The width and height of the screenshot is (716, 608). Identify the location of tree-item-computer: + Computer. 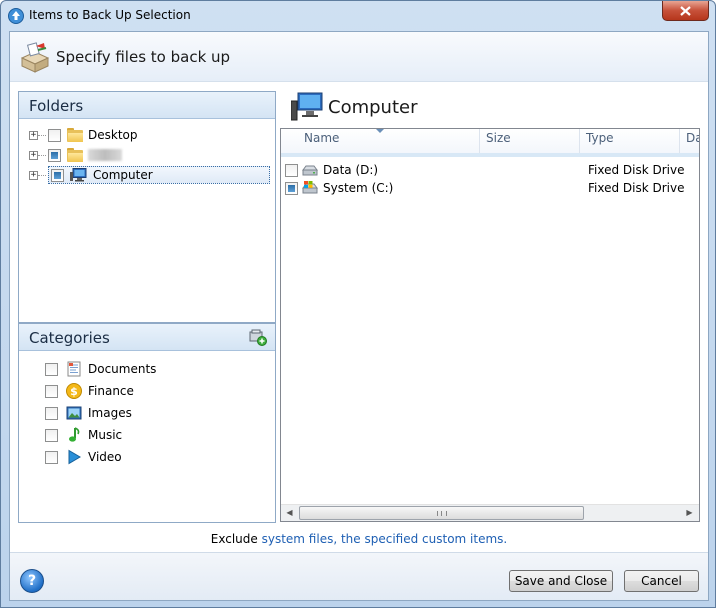
(149, 175).